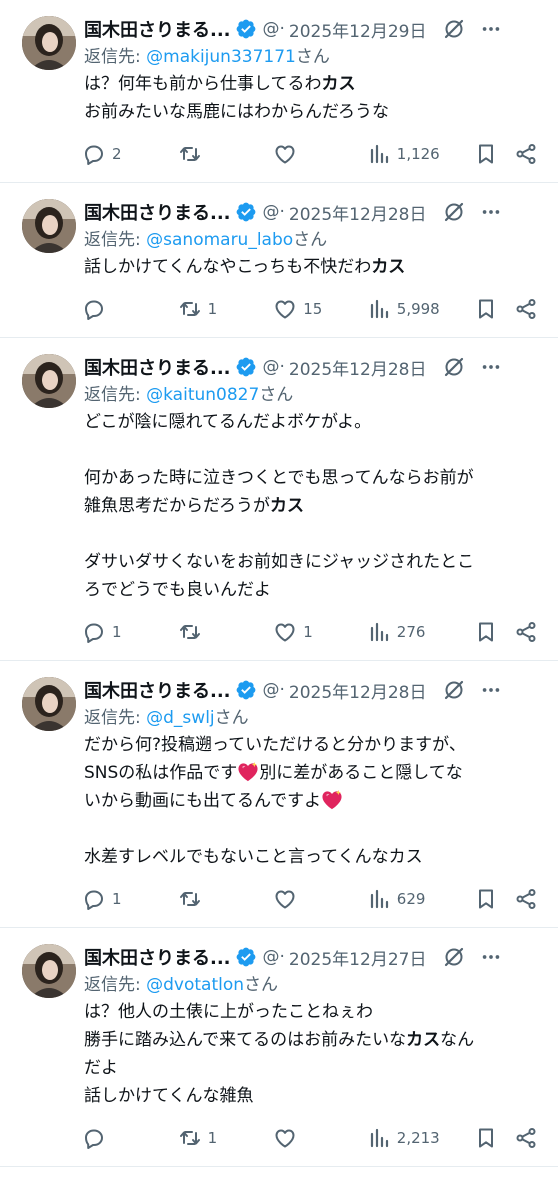 This screenshot has width=558, height=1200. Describe the element at coordinates (312, 1040) in the screenshot. I see `tweet-text-line: 勝手に踏み込んで来てるのはお前みたいなカスなん` at that location.